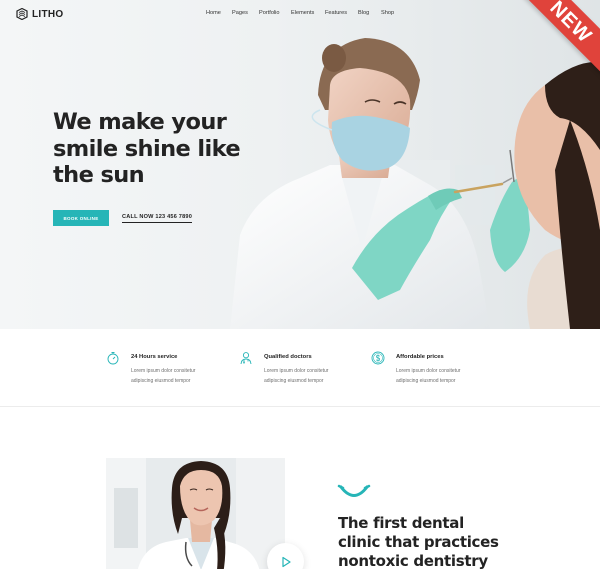  Describe the element at coordinates (391, 13) in the screenshot. I see `nav-item-shop: Shop` at that location.